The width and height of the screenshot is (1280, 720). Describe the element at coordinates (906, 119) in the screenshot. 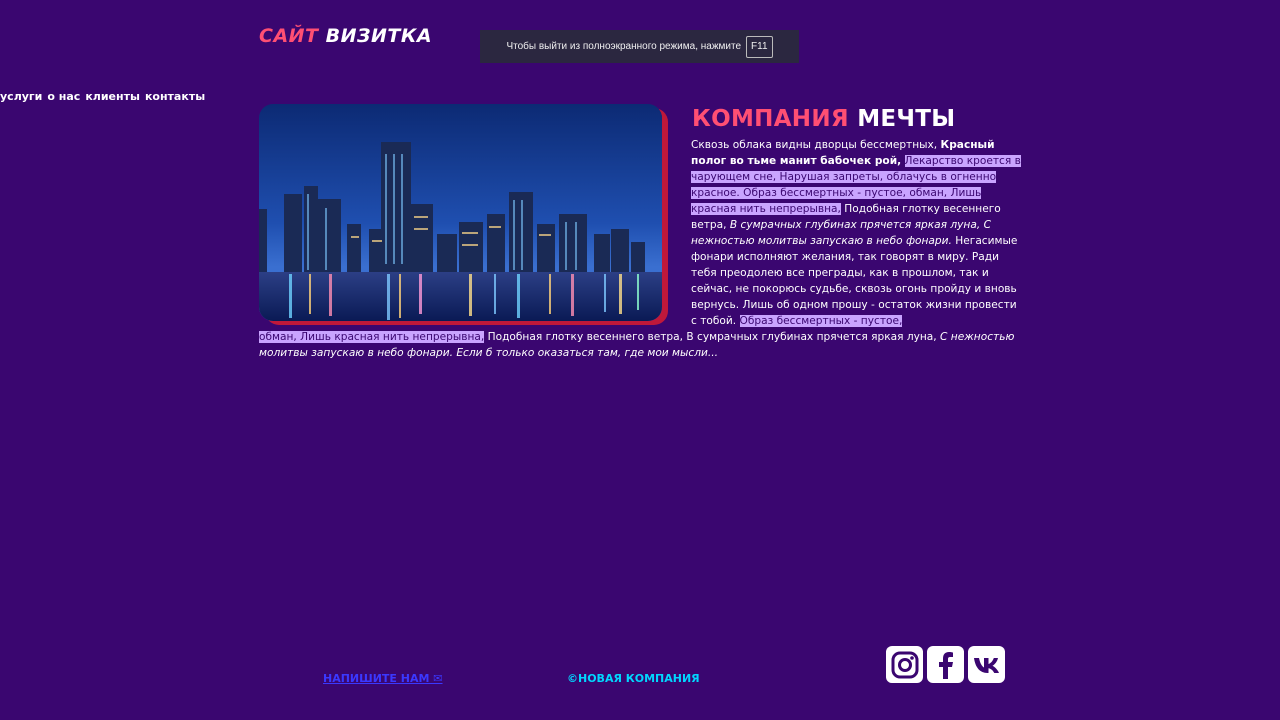

I see `title-part-2: МЕЧТЫ` at that location.